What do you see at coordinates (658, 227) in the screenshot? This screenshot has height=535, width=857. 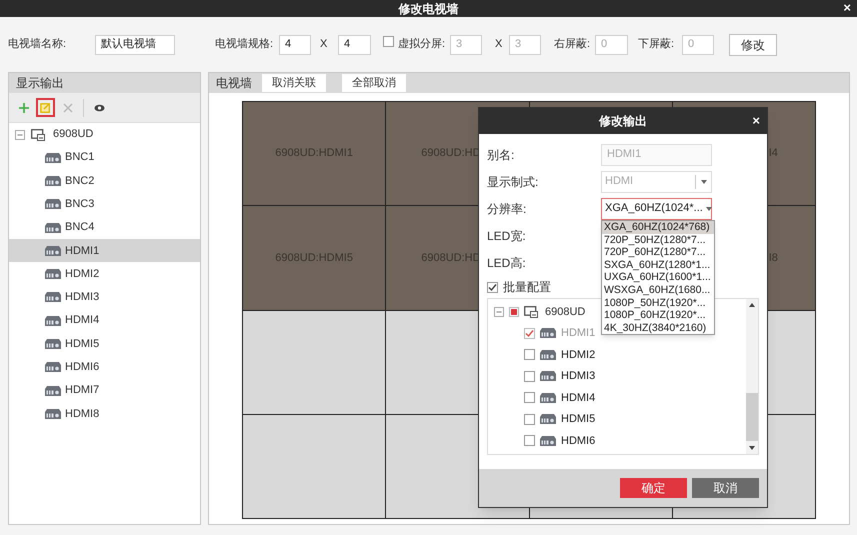 I see `dropdown-option: XGA_60HZ(1024*768)` at bounding box center [658, 227].